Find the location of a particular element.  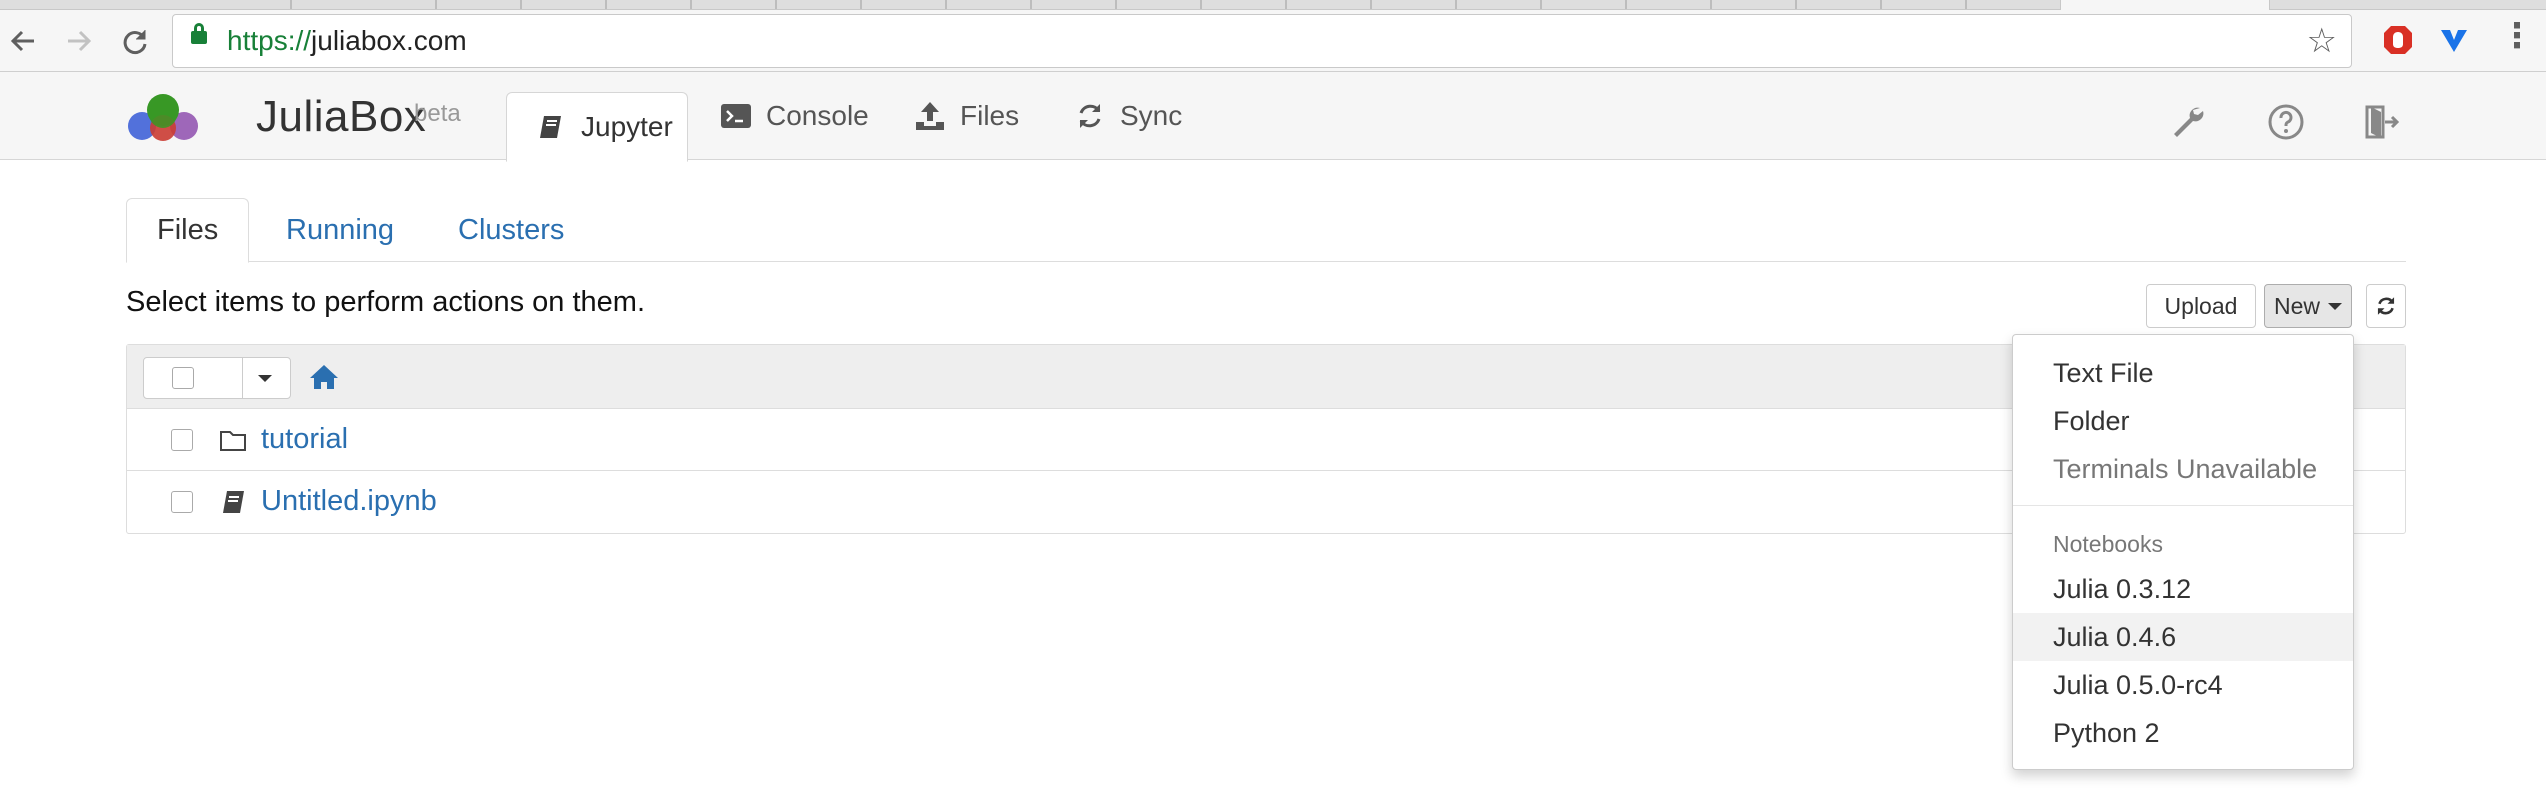

new-button: New is located at coordinates (2308, 306).